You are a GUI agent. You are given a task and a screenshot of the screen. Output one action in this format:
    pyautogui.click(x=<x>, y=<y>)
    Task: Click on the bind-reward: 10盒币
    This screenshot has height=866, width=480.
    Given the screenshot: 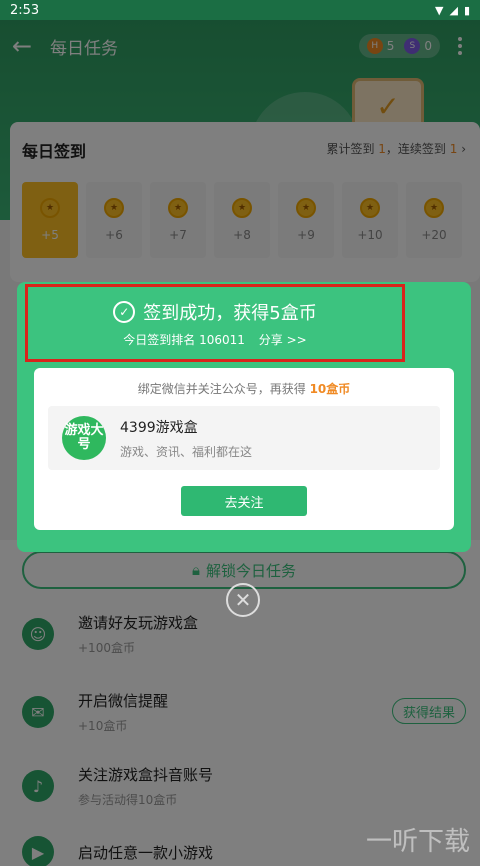 What is the action you would take?
    pyautogui.click(x=330, y=389)
    